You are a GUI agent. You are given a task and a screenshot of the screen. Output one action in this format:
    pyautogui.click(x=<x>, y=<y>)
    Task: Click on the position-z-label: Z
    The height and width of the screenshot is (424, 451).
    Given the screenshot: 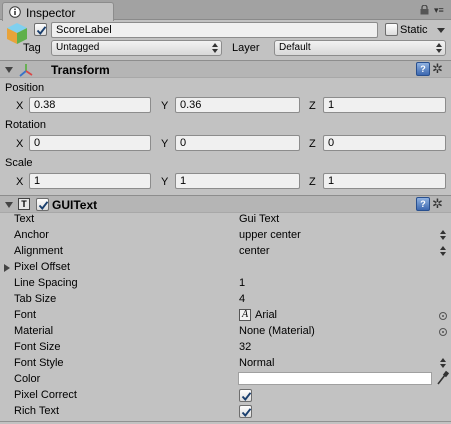 What is the action you would take?
    pyautogui.click(x=312, y=106)
    